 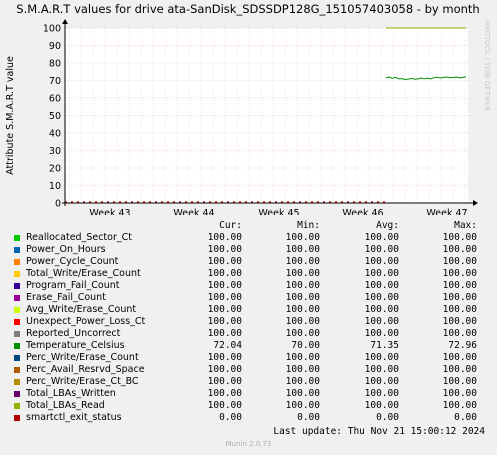 What do you see at coordinates (73, 333) in the screenshot?
I see `legend-series-name: Reported_Uncorrect` at bounding box center [73, 333].